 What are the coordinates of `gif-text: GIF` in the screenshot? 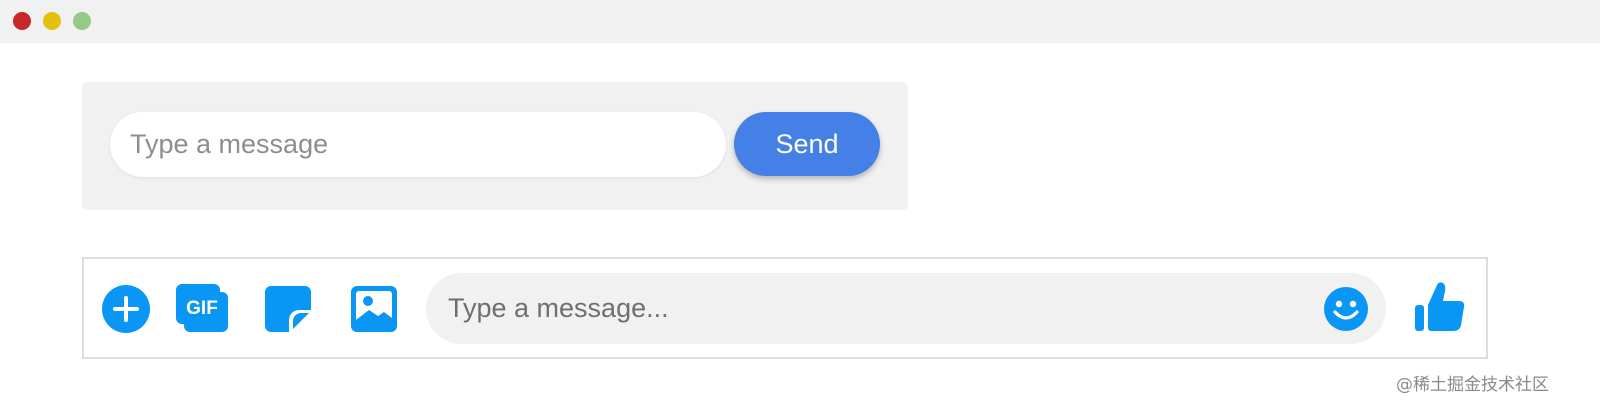 It's located at (202, 308).